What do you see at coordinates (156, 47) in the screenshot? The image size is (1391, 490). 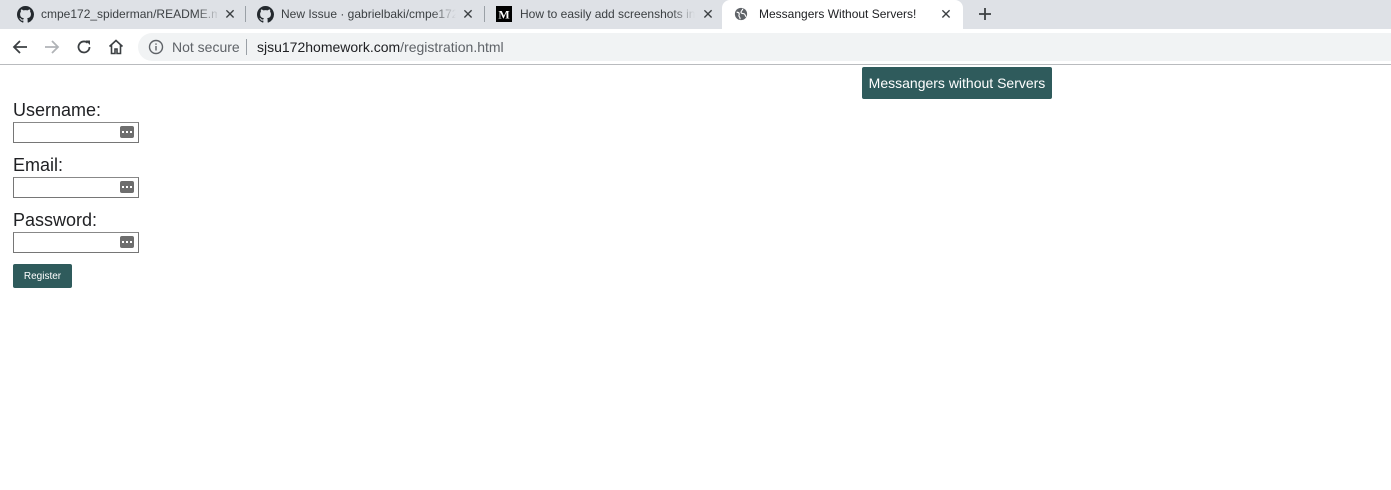 I see `info-icon` at bounding box center [156, 47].